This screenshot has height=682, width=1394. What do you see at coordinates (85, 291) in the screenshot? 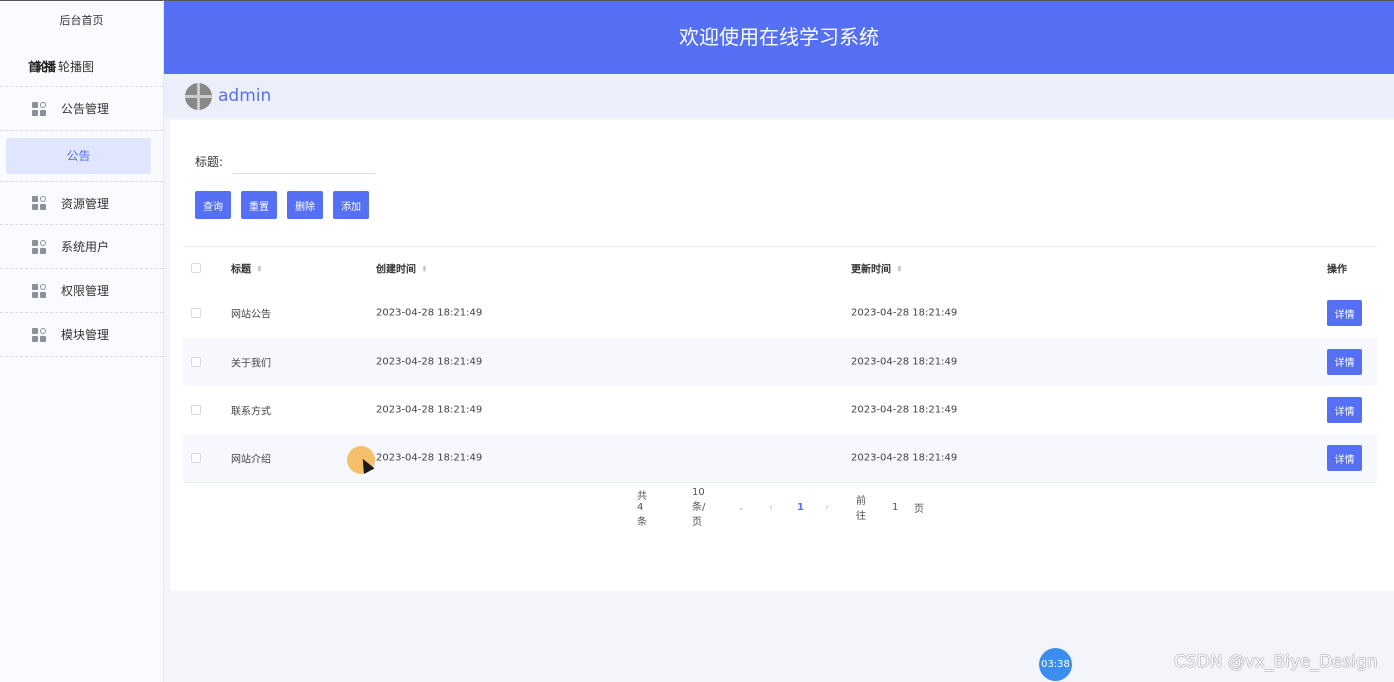
I see `sidebar-item-label: 权限管理` at bounding box center [85, 291].